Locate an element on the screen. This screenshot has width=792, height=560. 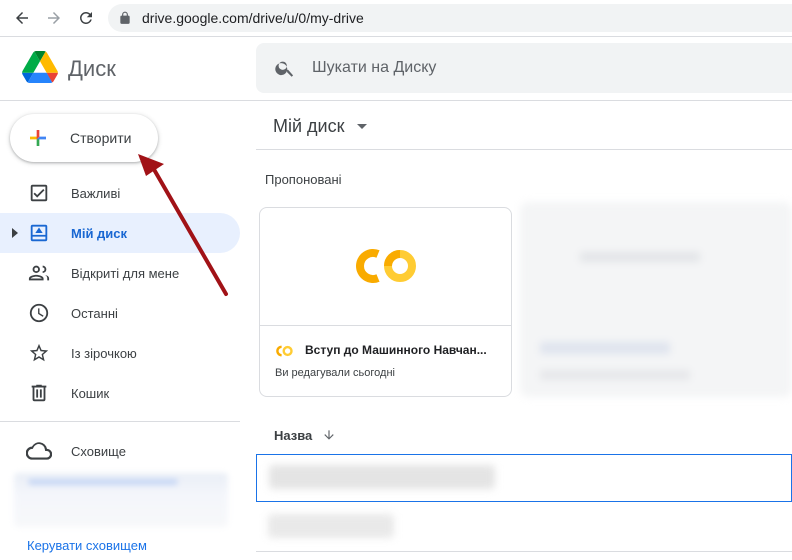
shared-people-icon is located at coordinates (39, 273).